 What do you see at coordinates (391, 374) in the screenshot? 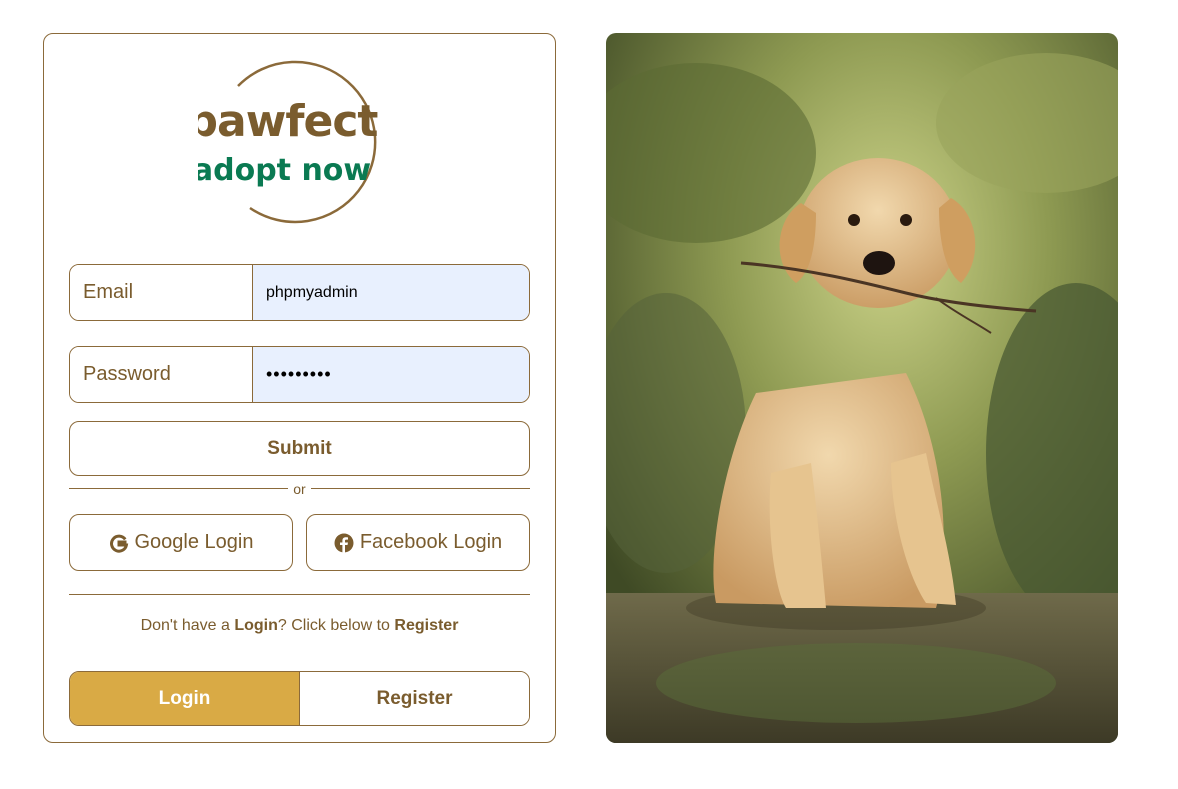
I see `password-input` at bounding box center [391, 374].